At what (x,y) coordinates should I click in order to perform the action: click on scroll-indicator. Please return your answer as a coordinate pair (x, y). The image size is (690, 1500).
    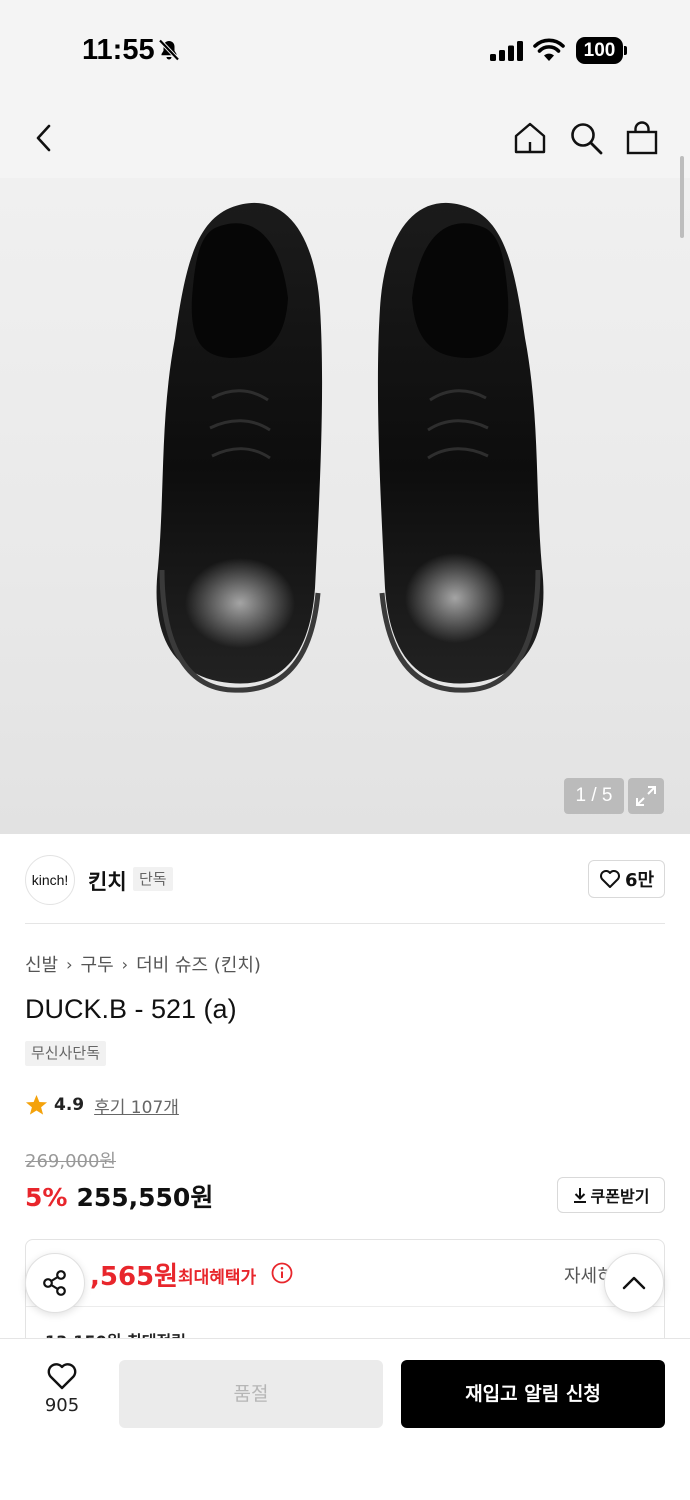
    Looking at the image, I should click on (682, 197).